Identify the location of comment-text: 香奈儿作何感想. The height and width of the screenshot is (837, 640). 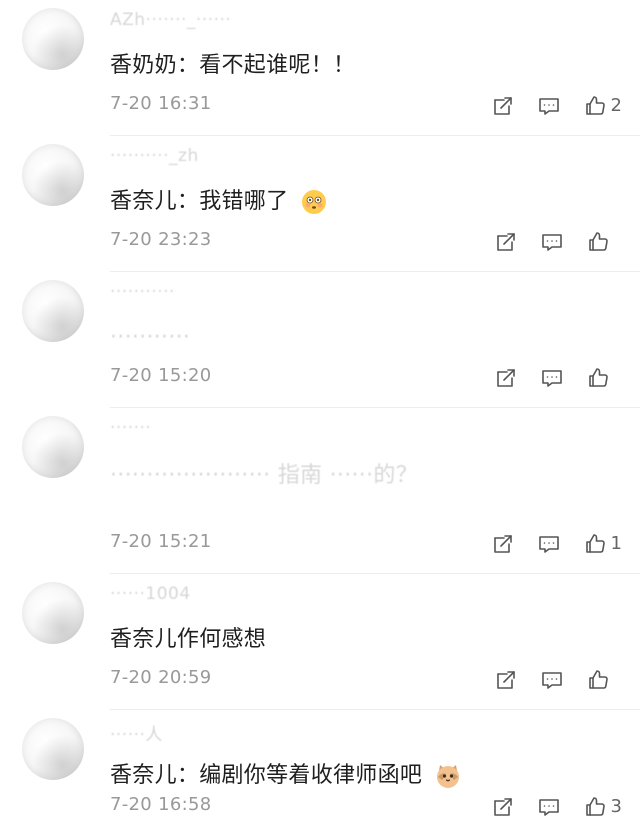
(188, 640).